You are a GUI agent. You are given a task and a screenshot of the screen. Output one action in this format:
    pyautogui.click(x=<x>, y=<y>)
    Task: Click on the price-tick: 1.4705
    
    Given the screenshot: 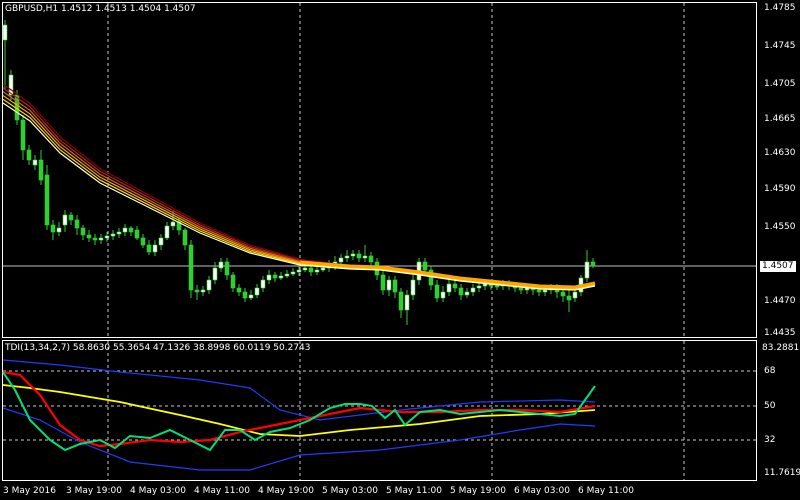 What is the action you would take?
    pyautogui.click(x=780, y=84)
    